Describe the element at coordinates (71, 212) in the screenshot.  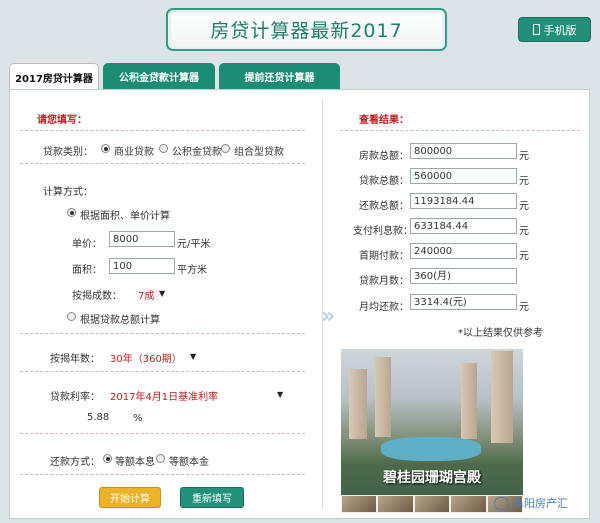
I see `by-area-radio` at that location.